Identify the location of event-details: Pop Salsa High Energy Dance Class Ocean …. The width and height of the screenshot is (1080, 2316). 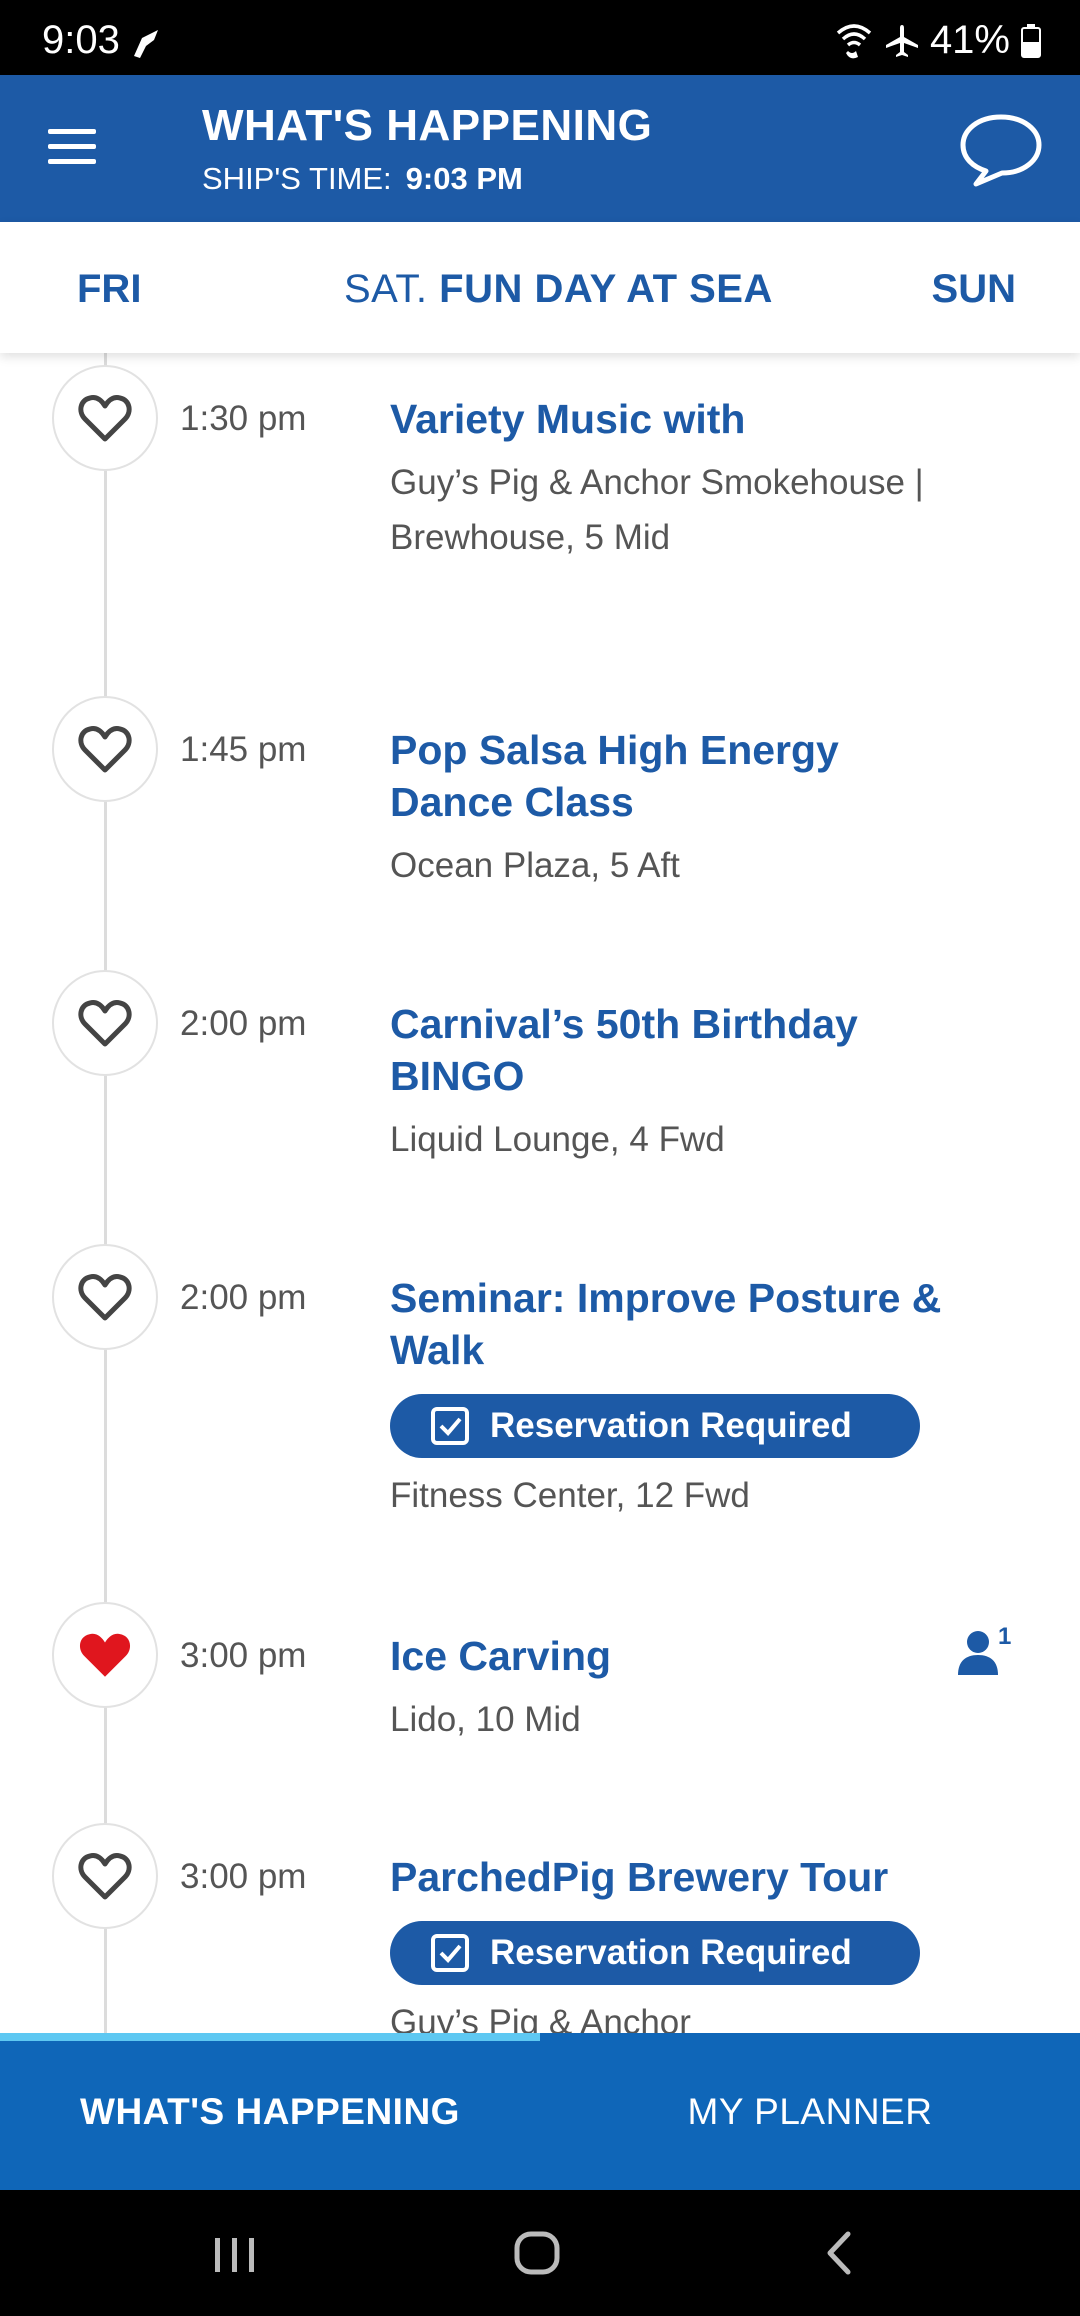
(670, 808).